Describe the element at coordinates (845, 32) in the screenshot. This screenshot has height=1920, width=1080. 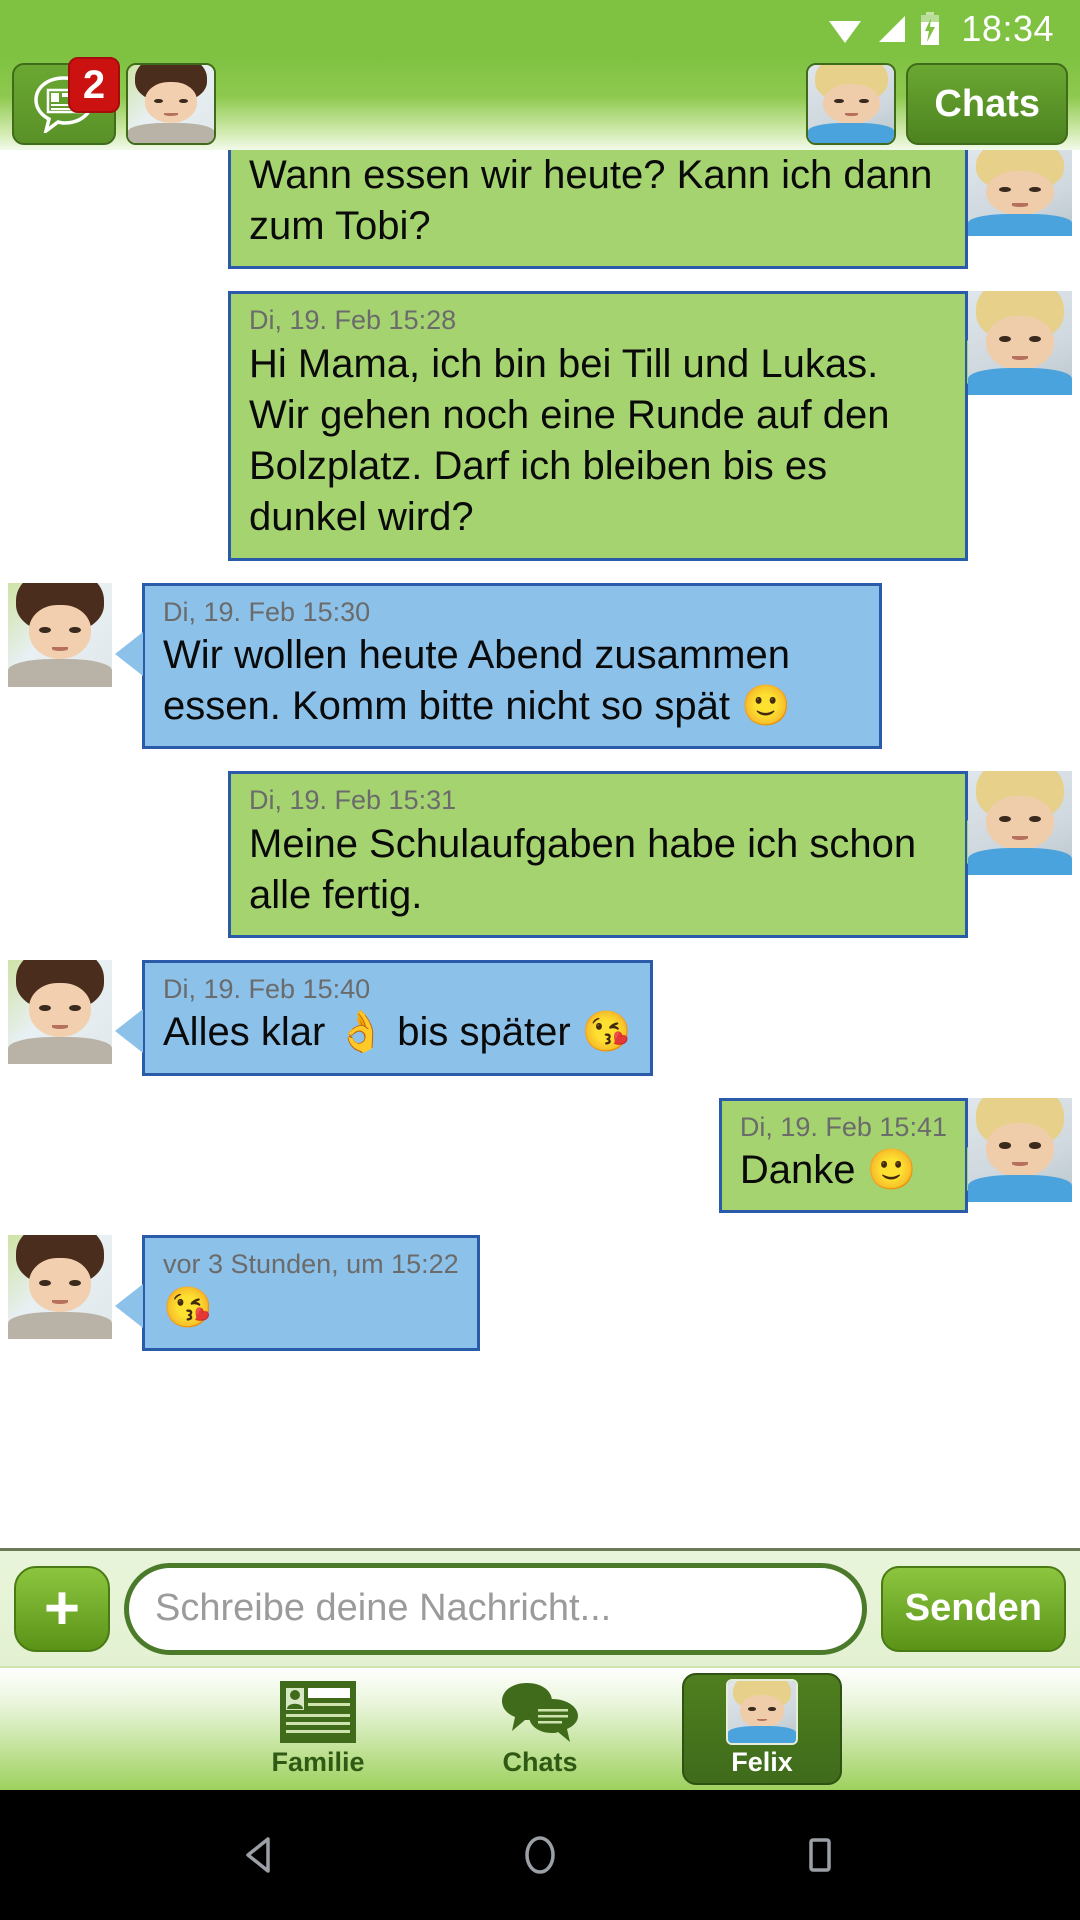
I see `wifi-icon` at that location.